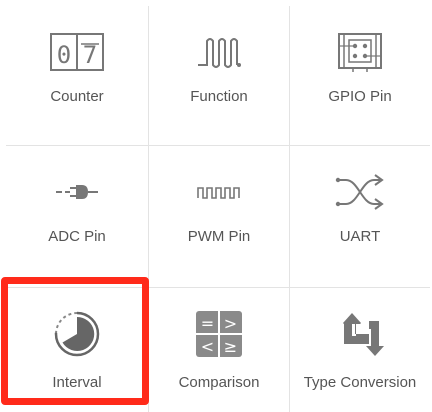 The width and height of the screenshot is (432, 412). I want to click on pwm-pin-icon, so click(219, 192).